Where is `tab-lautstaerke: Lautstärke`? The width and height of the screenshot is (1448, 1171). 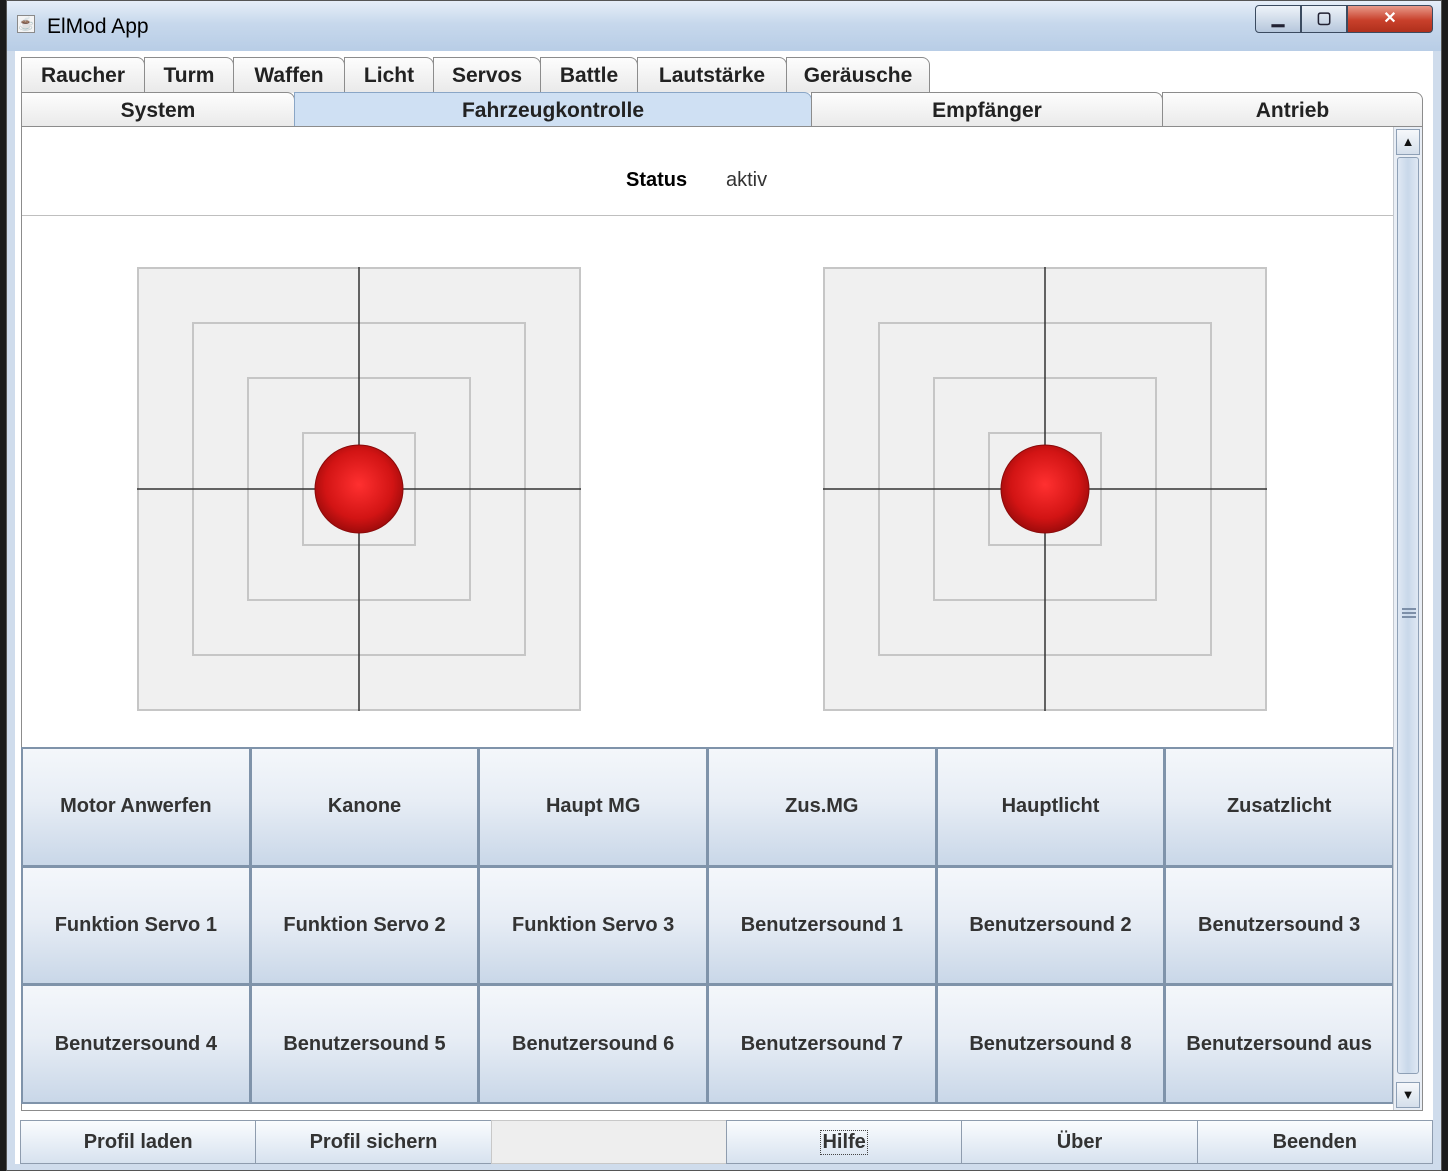 tab-lautstaerke: Lautstärke is located at coordinates (712, 75).